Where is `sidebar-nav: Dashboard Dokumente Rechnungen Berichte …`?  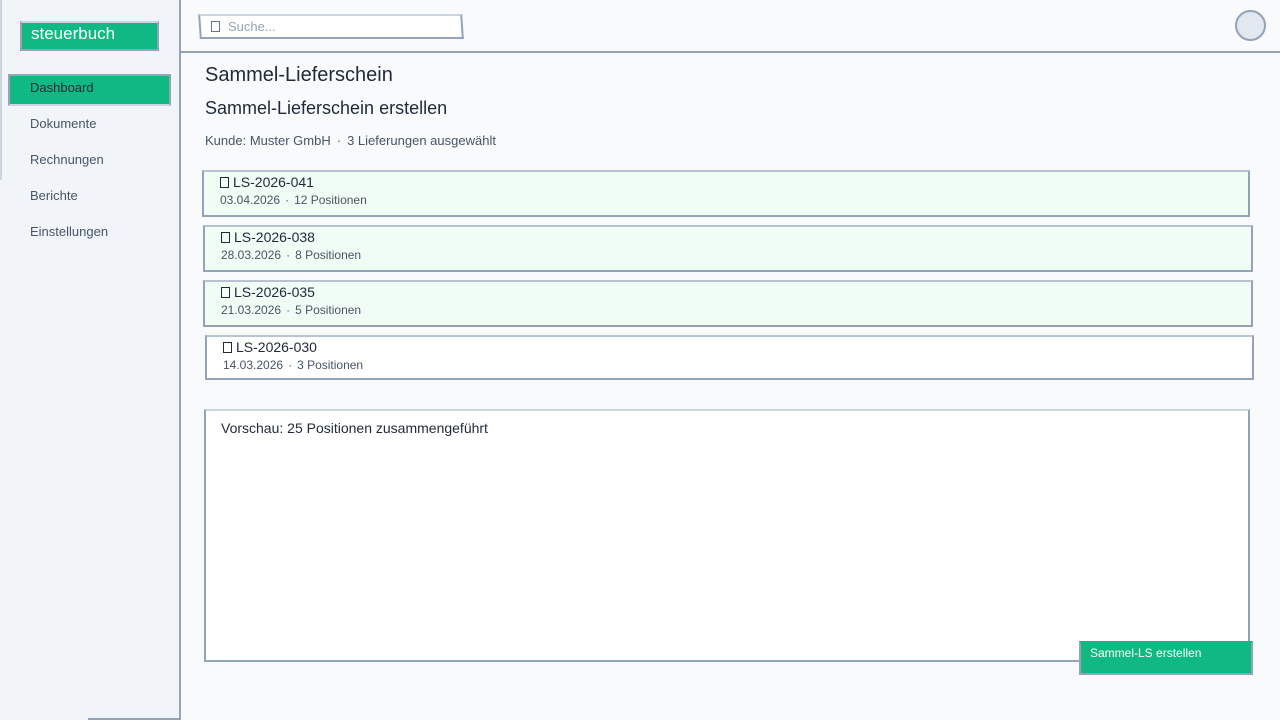 sidebar-nav: Dashboard Dokumente Rechnungen Berichte … is located at coordinates (89, 164).